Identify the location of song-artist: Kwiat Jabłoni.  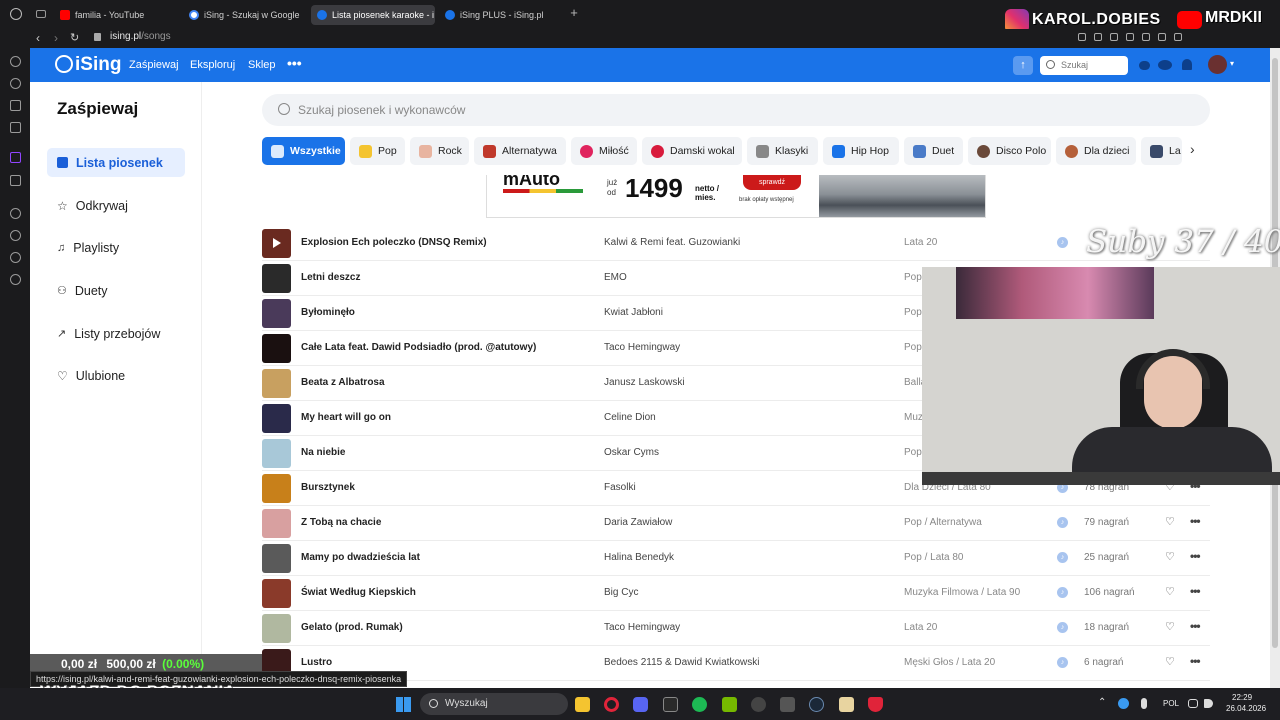
(633, 312).